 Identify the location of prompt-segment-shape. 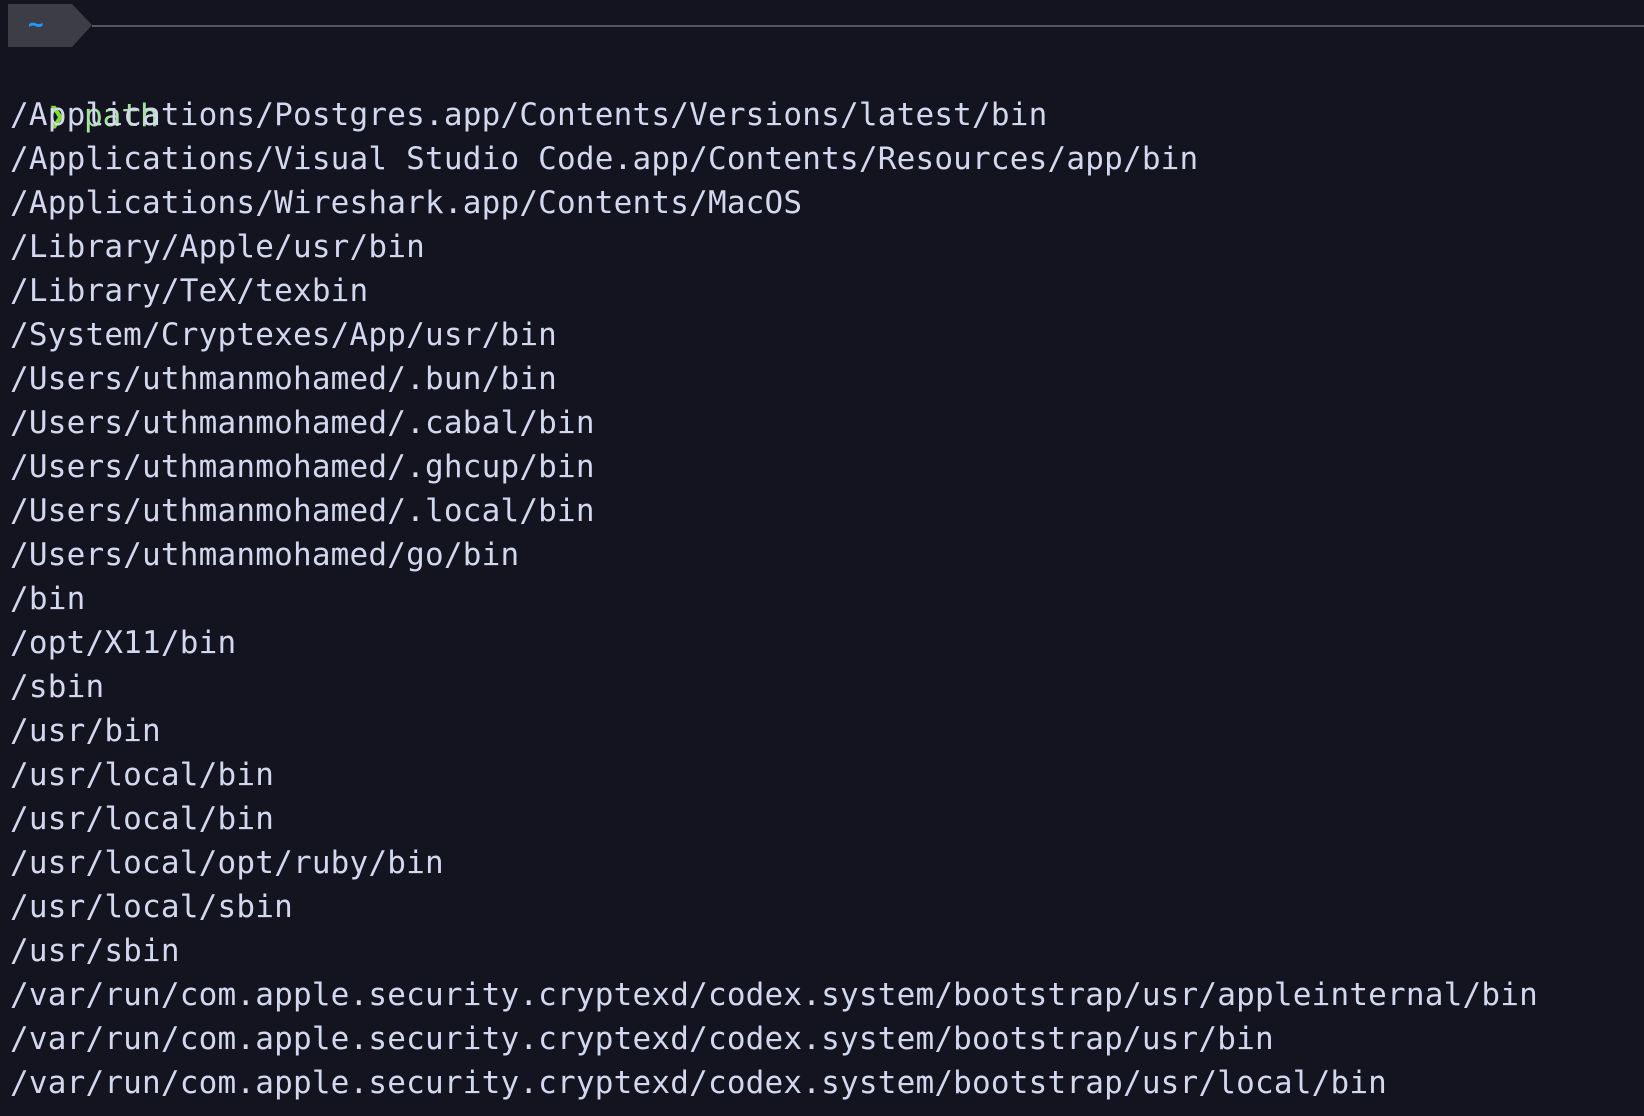
(826, 25).